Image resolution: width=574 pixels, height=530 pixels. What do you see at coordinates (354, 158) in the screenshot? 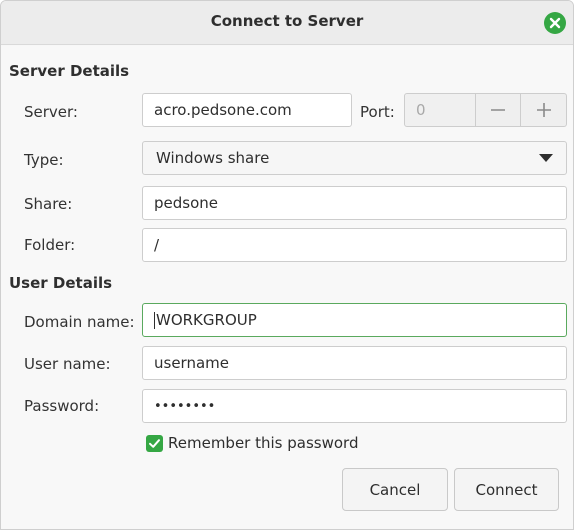
I see `type-dropdown: Windows share` at bounding box center [354, 158].